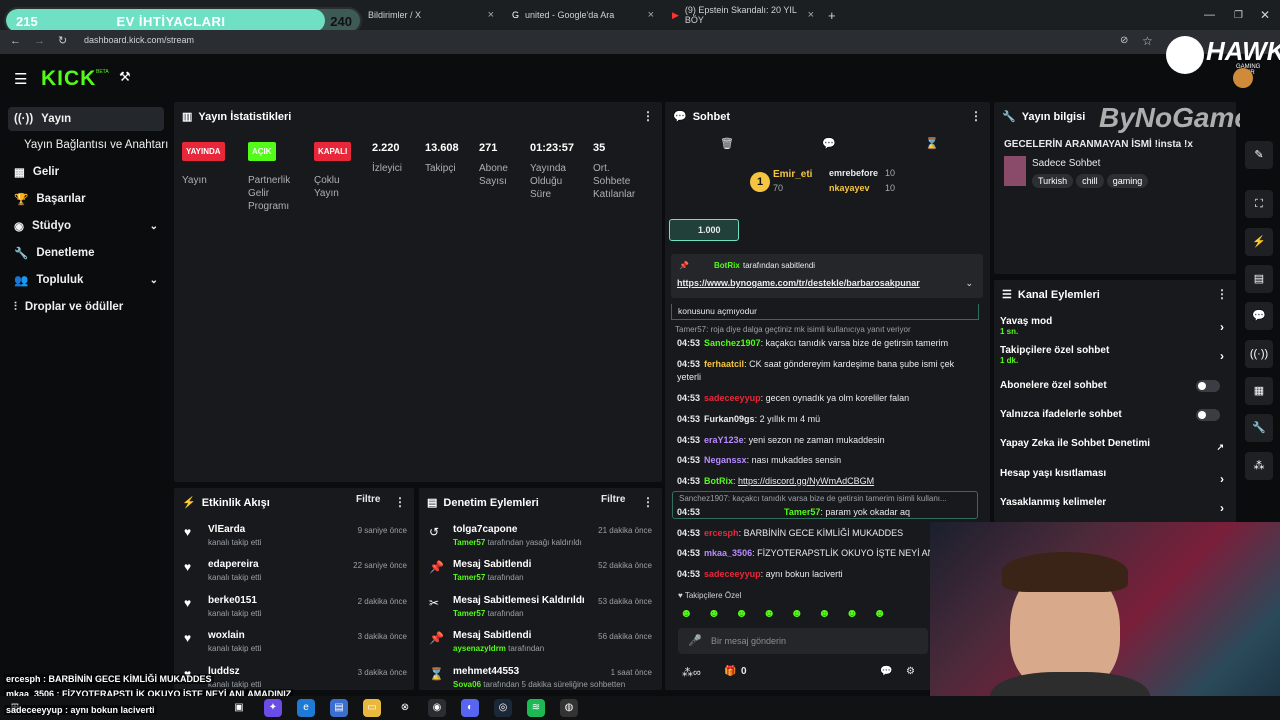  What do you see at coordinates (1209, 15) in the screenshot?
I see `minimize-icon: —` at bounding box center [1209, 15].